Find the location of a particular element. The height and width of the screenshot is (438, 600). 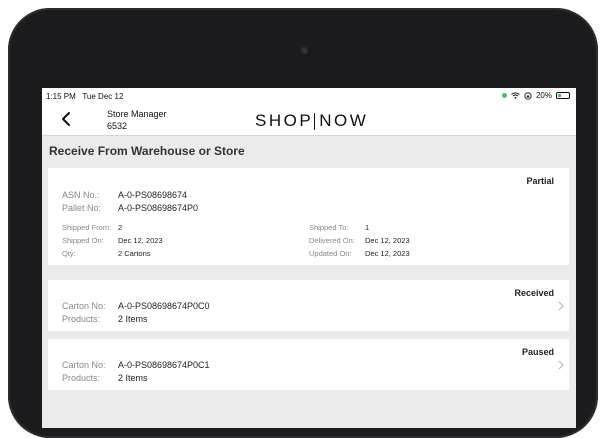

status-date: Tue Dec 12 is located at coordinates (103, 96).